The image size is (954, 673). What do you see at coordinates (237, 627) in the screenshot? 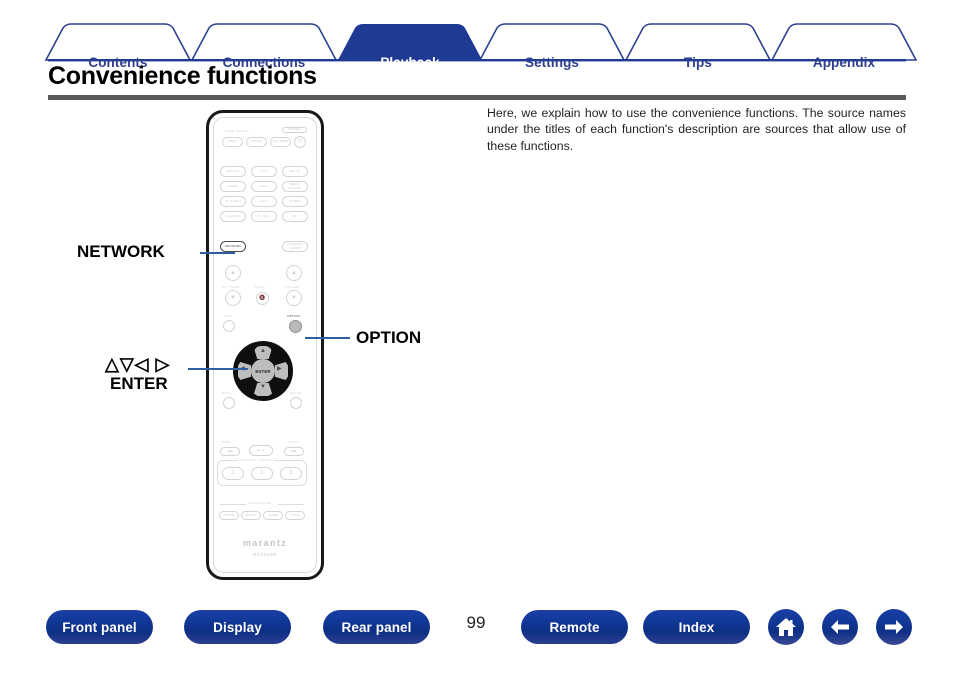
I see `footer-button-display: Display` at bounding box center [237, 627].